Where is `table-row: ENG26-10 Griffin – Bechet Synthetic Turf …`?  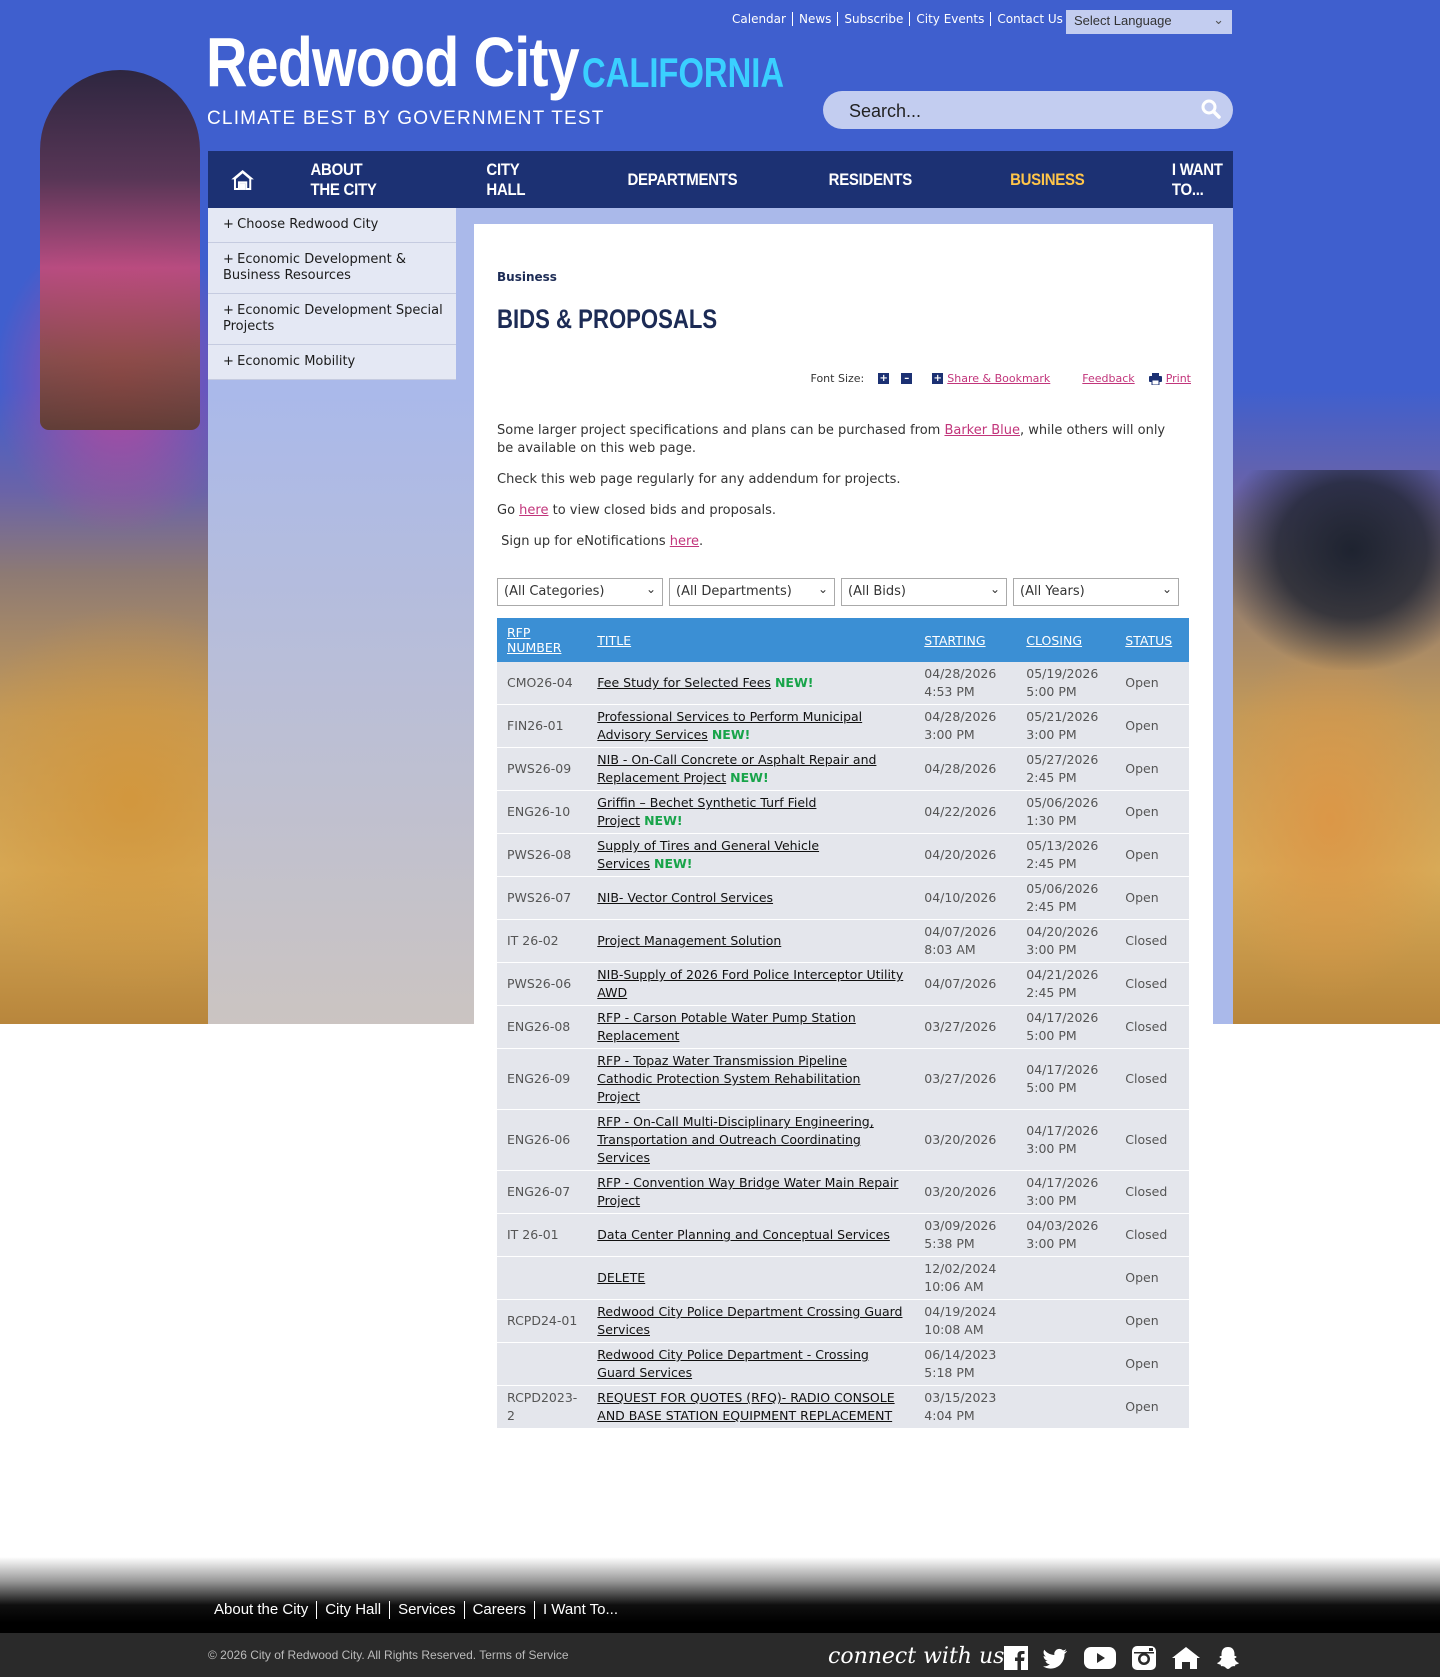 table-row: ENG26-10 Griffin – Bechet Synthetic Turf … is located at coordinates (843, 812).